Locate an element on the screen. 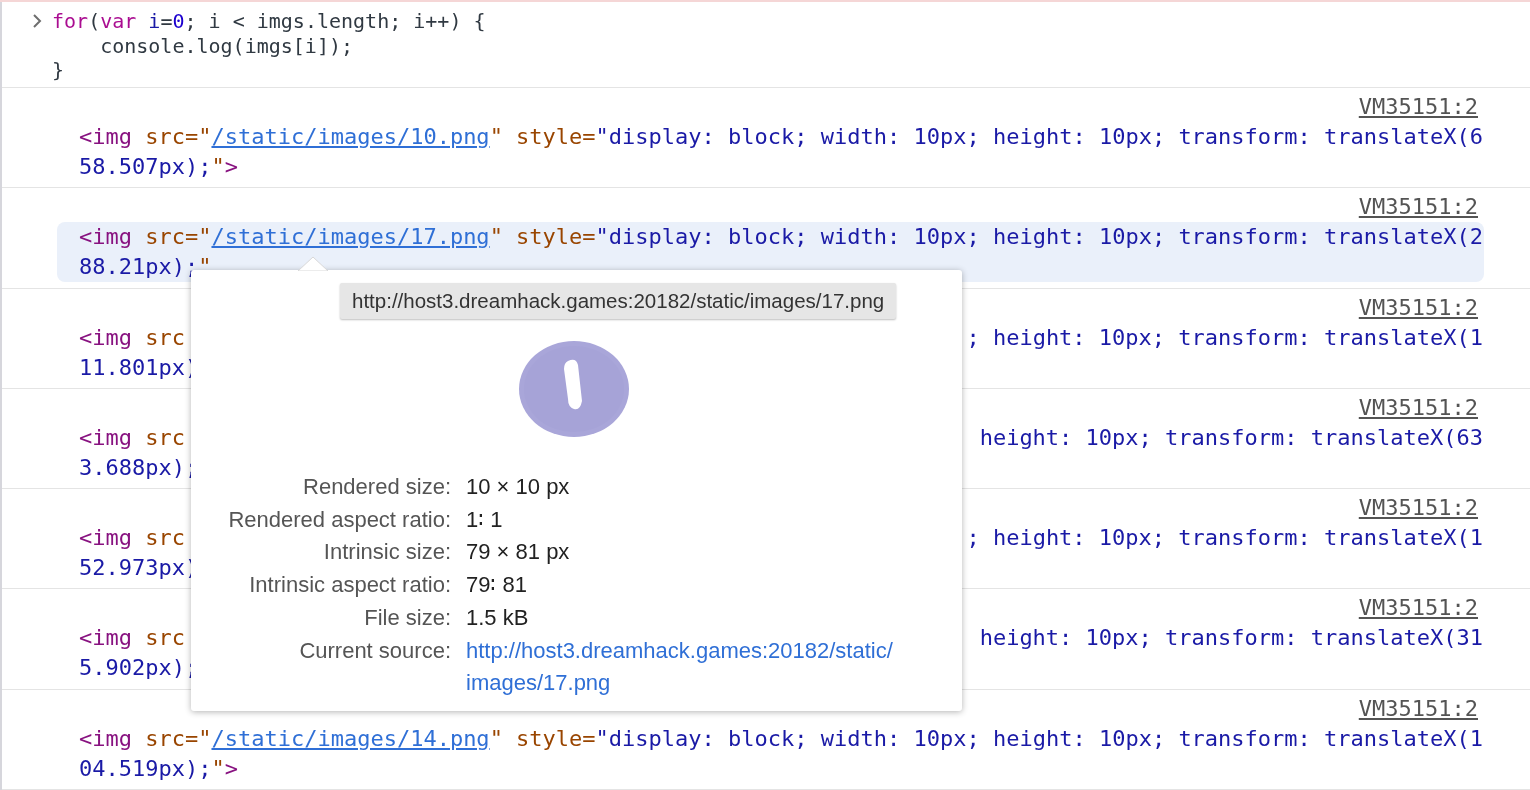 This screenshot has width=1530, height=790. code-line: <img src="/static/images/10.png" style="display: block; width: 10px; height: 10px; transform: translateX(6 is located at coordinates (781, 137).